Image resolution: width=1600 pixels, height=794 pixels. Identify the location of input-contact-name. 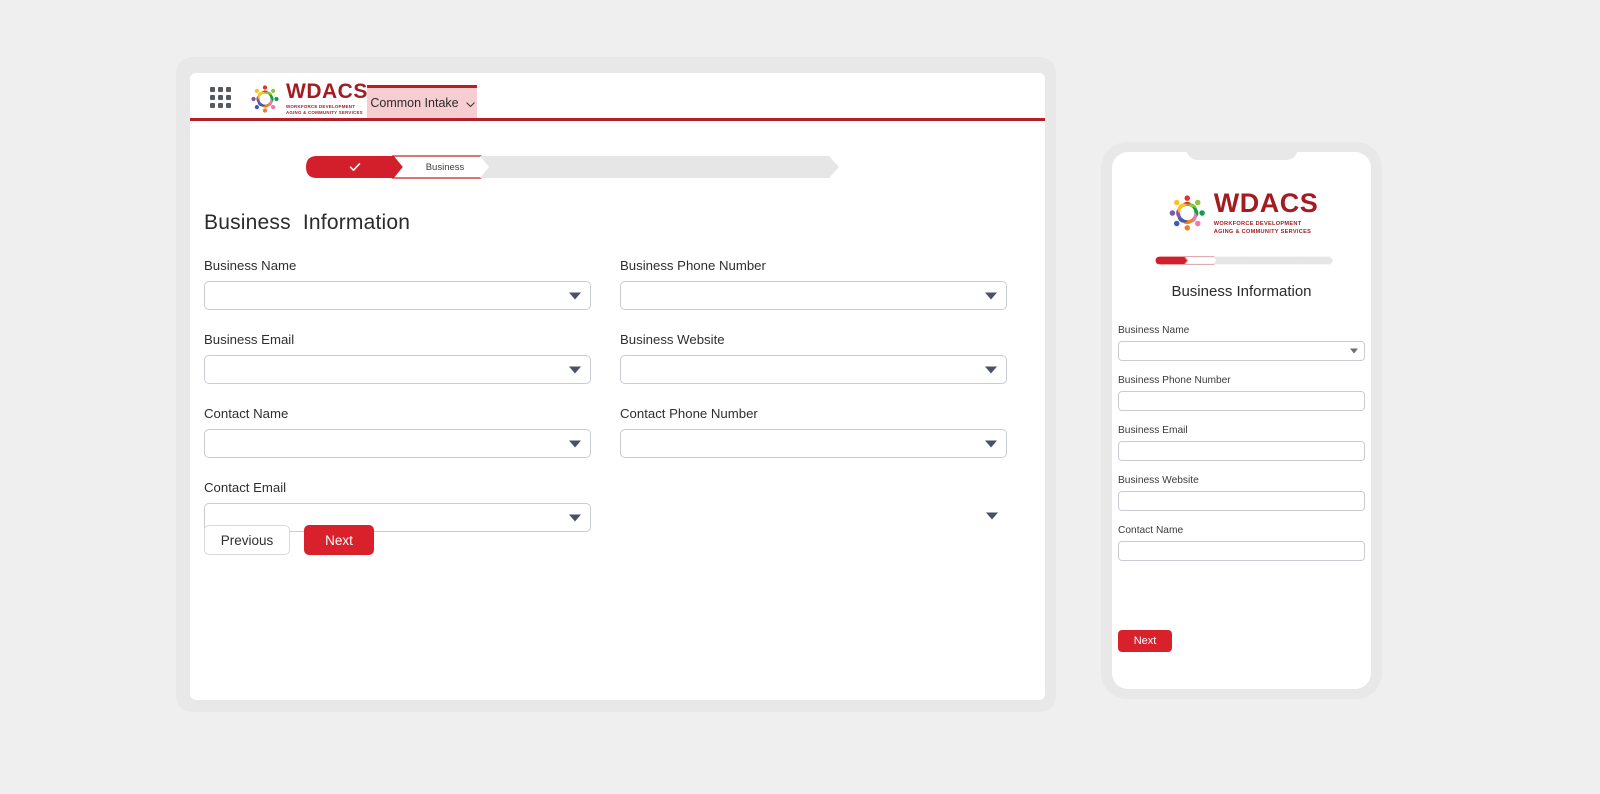
(397, 443).